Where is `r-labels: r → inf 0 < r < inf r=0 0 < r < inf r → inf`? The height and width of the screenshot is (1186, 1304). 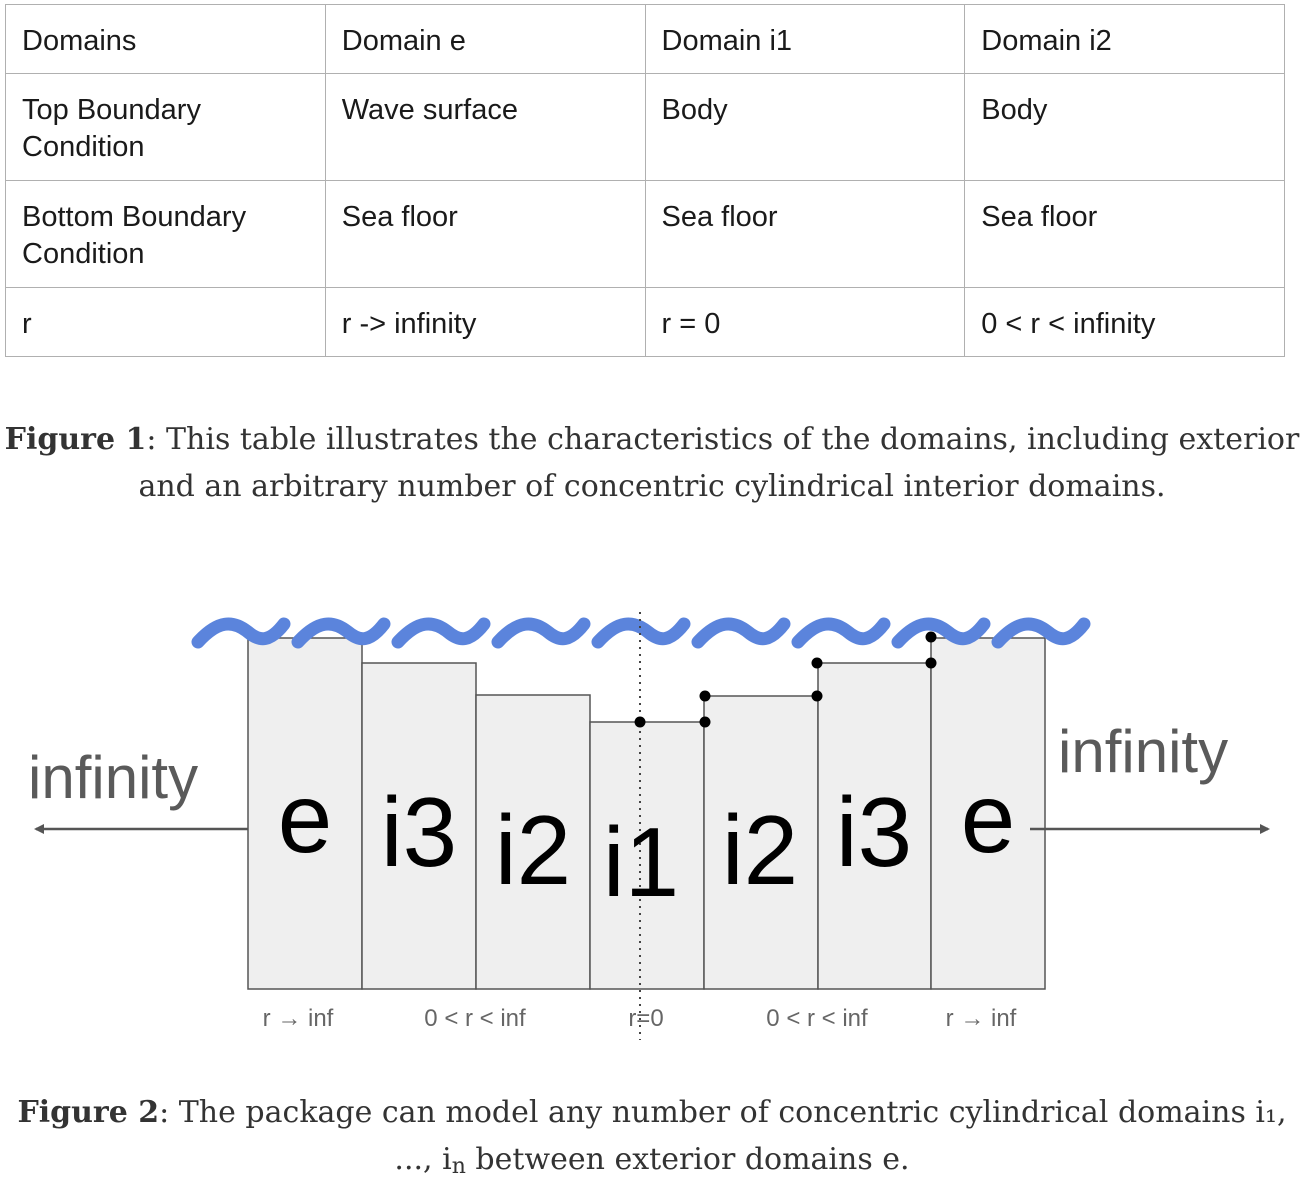
r-labels: r → inf 0 < r < inf r=0 0 < r < inf r → inf is located at coordinates (640, 1018).